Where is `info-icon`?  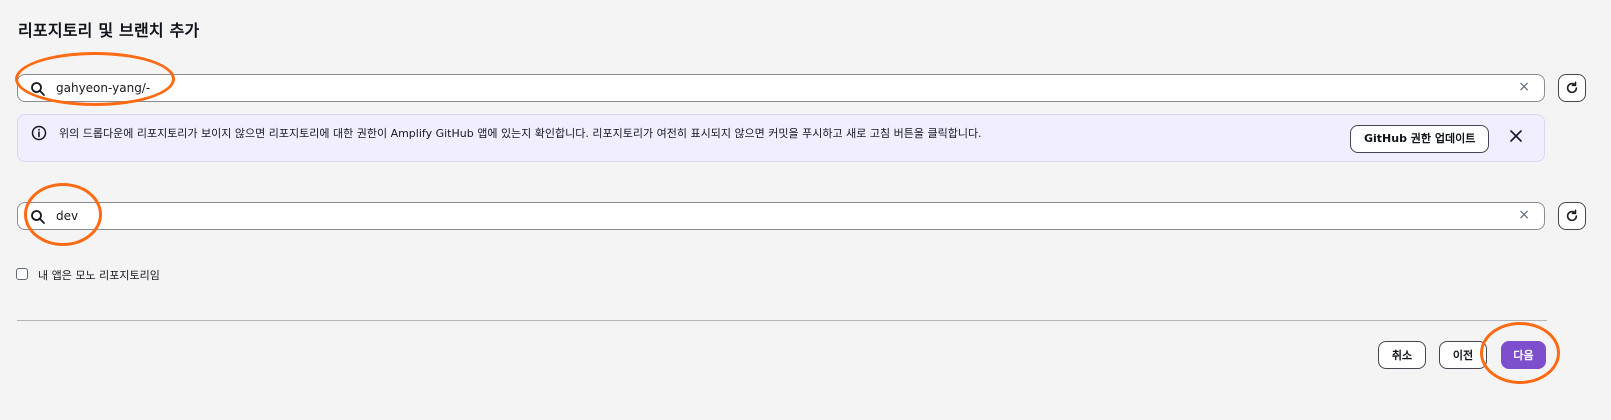
info-icon is located at coordinates (39, 133).